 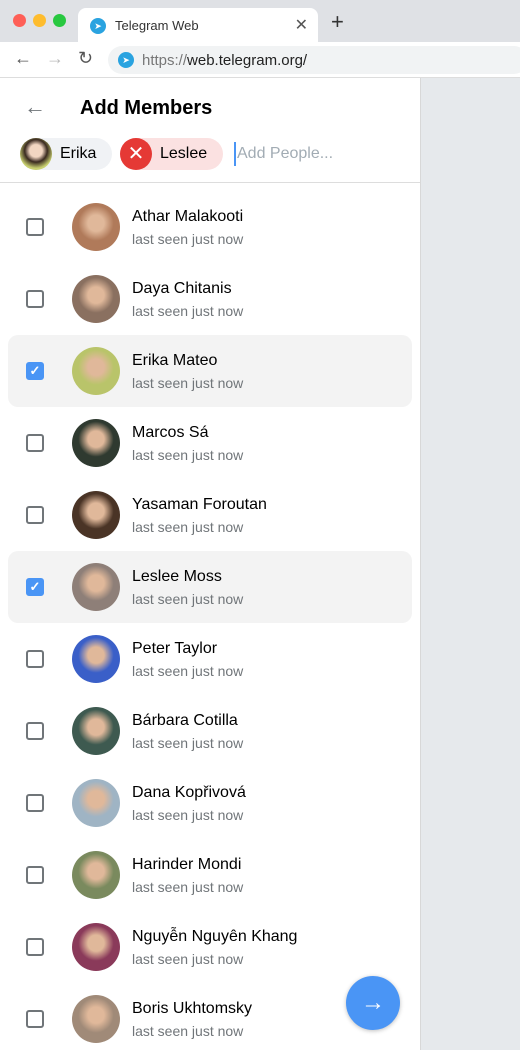 I want to click on contact-row: ✓ Leslee Moss last seen just now, so click(x=210, y=587).